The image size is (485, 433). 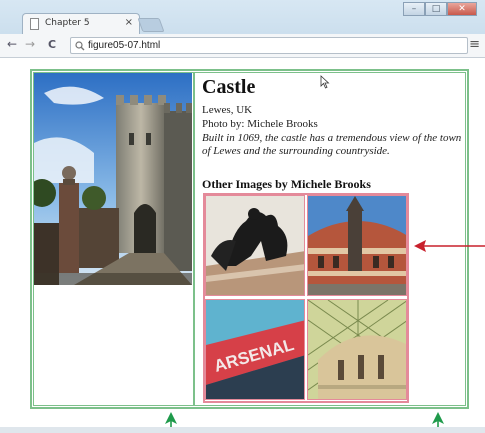 I want to click on page-icon, so click(x=34, y=24).